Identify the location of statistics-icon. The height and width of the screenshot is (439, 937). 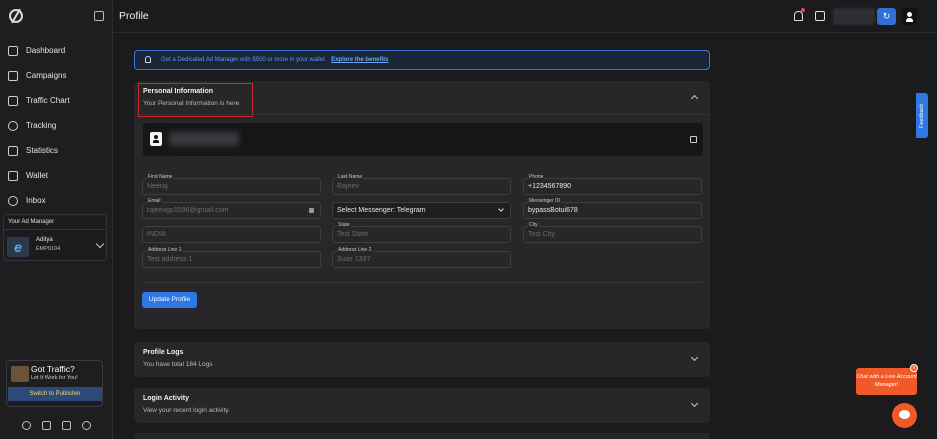
(13, 150).